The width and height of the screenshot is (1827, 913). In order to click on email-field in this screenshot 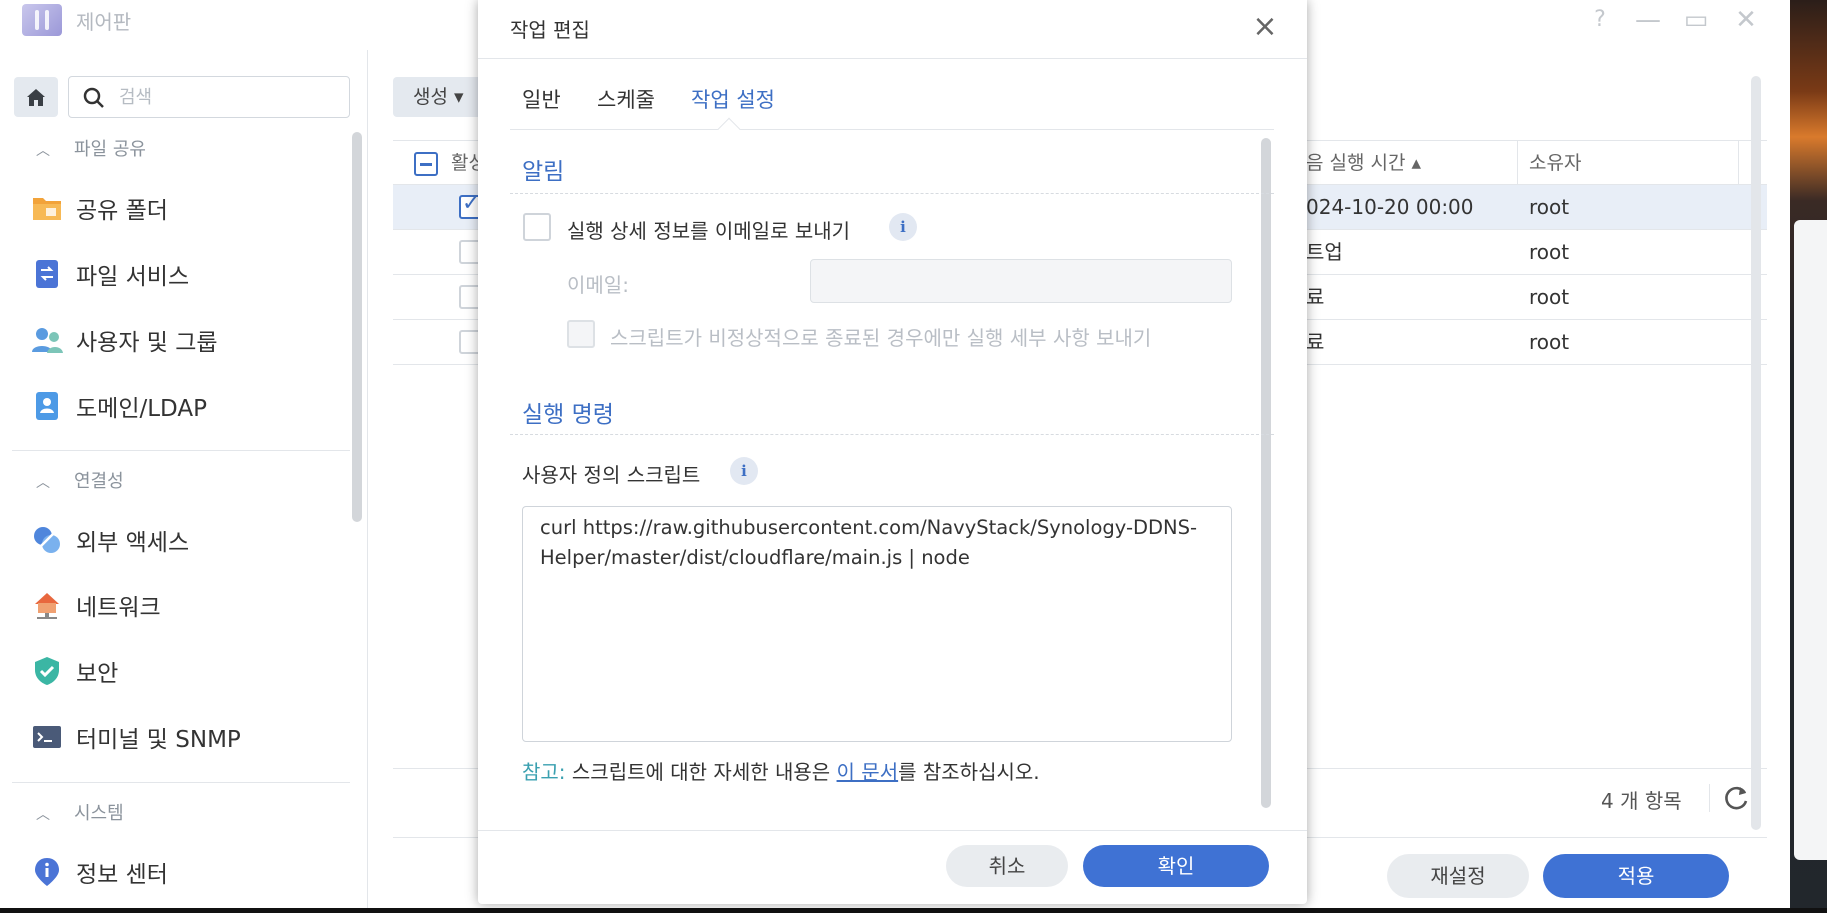, I will do `click(1021, 281)`.